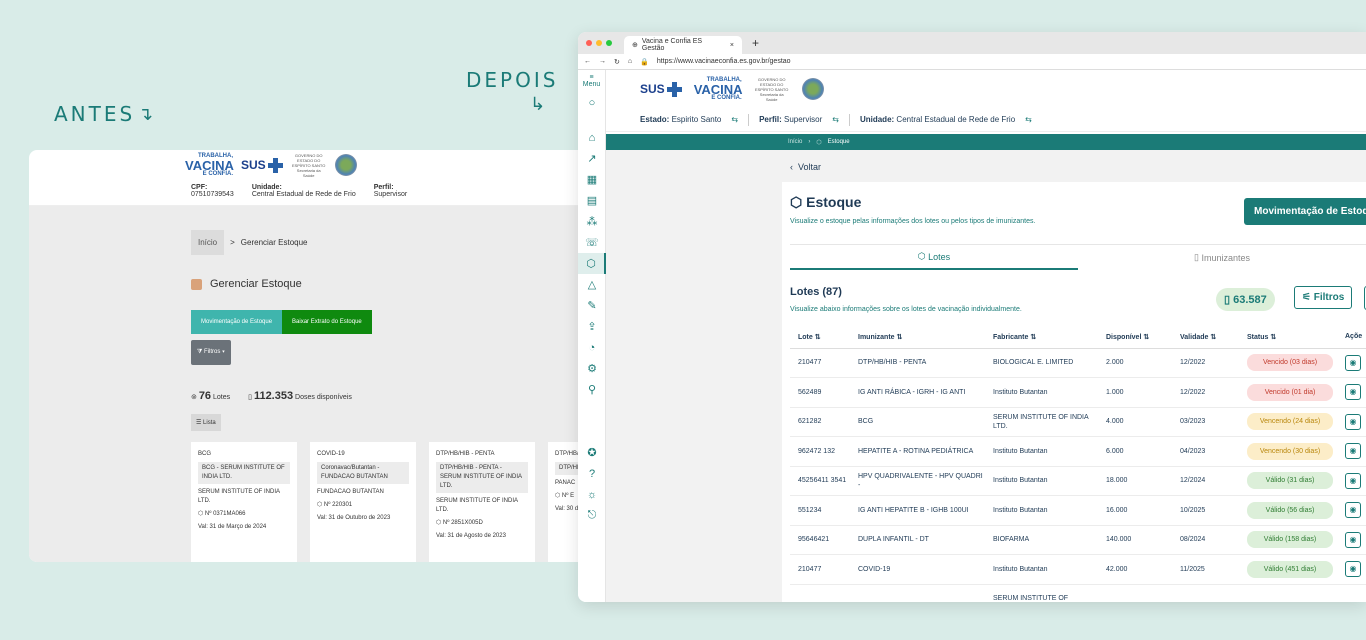 The height and width of the screenshot is (640, 1366). What do you see at coordinates (592, 494) in the screenshot?
I see `theme-icon: ☼` at bounding box center [592, 494].